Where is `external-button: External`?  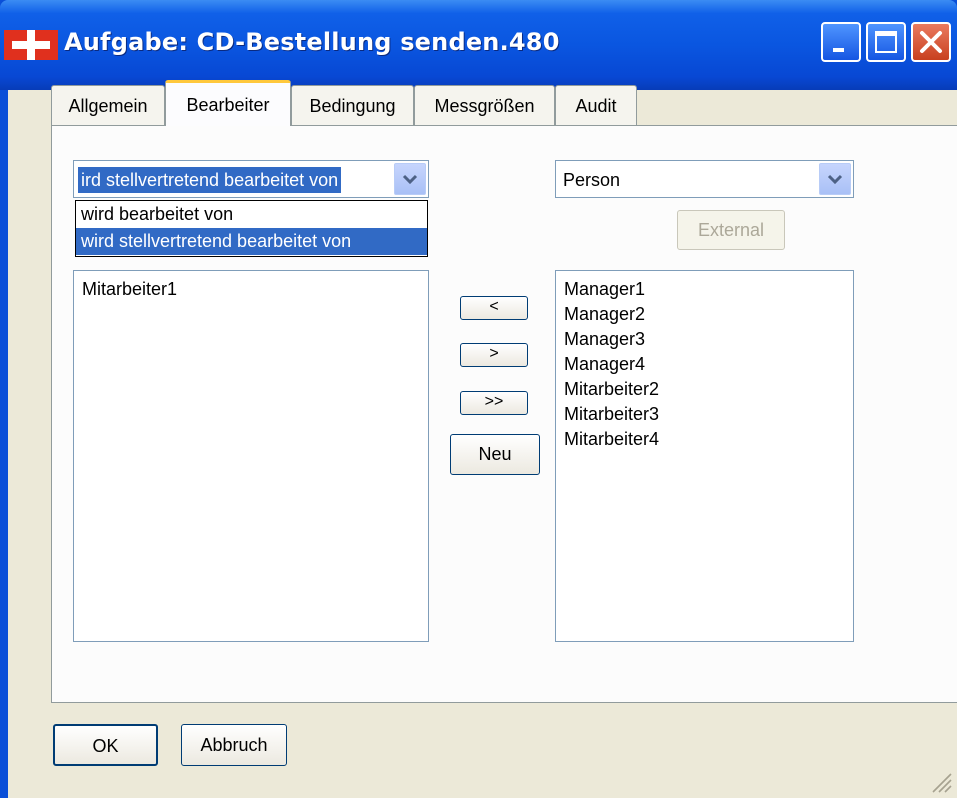
external-button: External is located at coordinates (731, 230).